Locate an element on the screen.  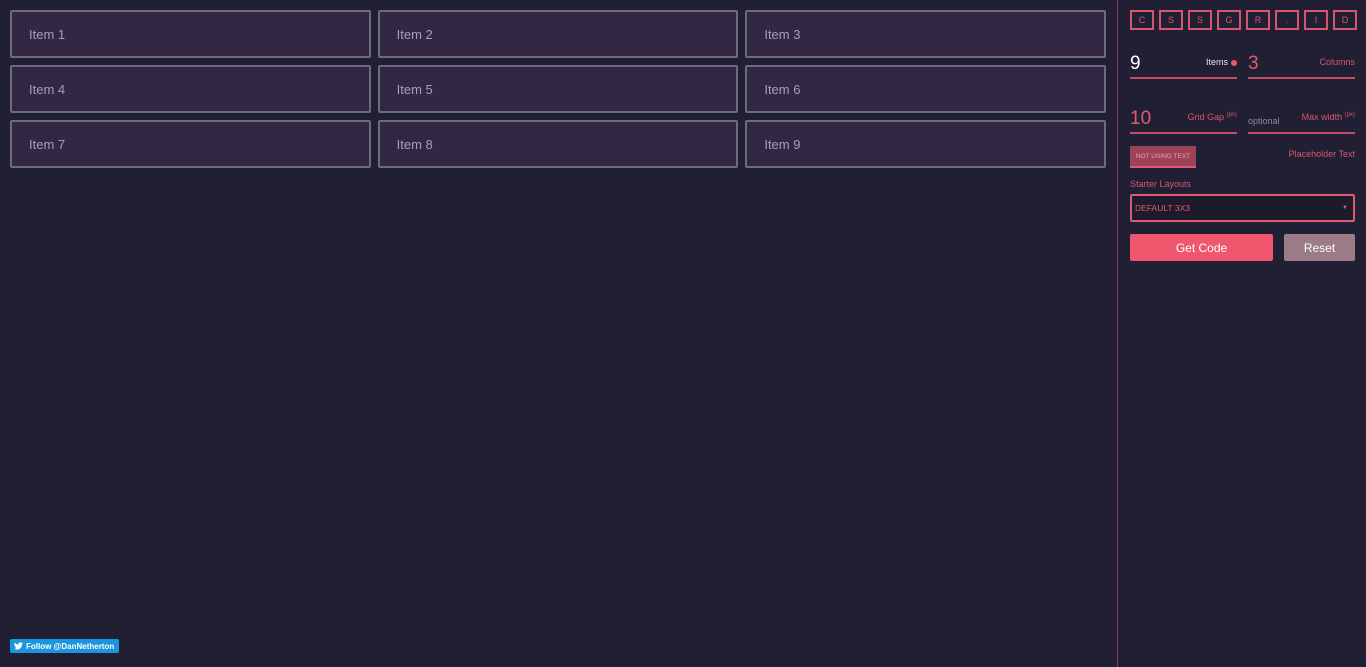
logo-letter: I is located at coordinates (1316, 20).